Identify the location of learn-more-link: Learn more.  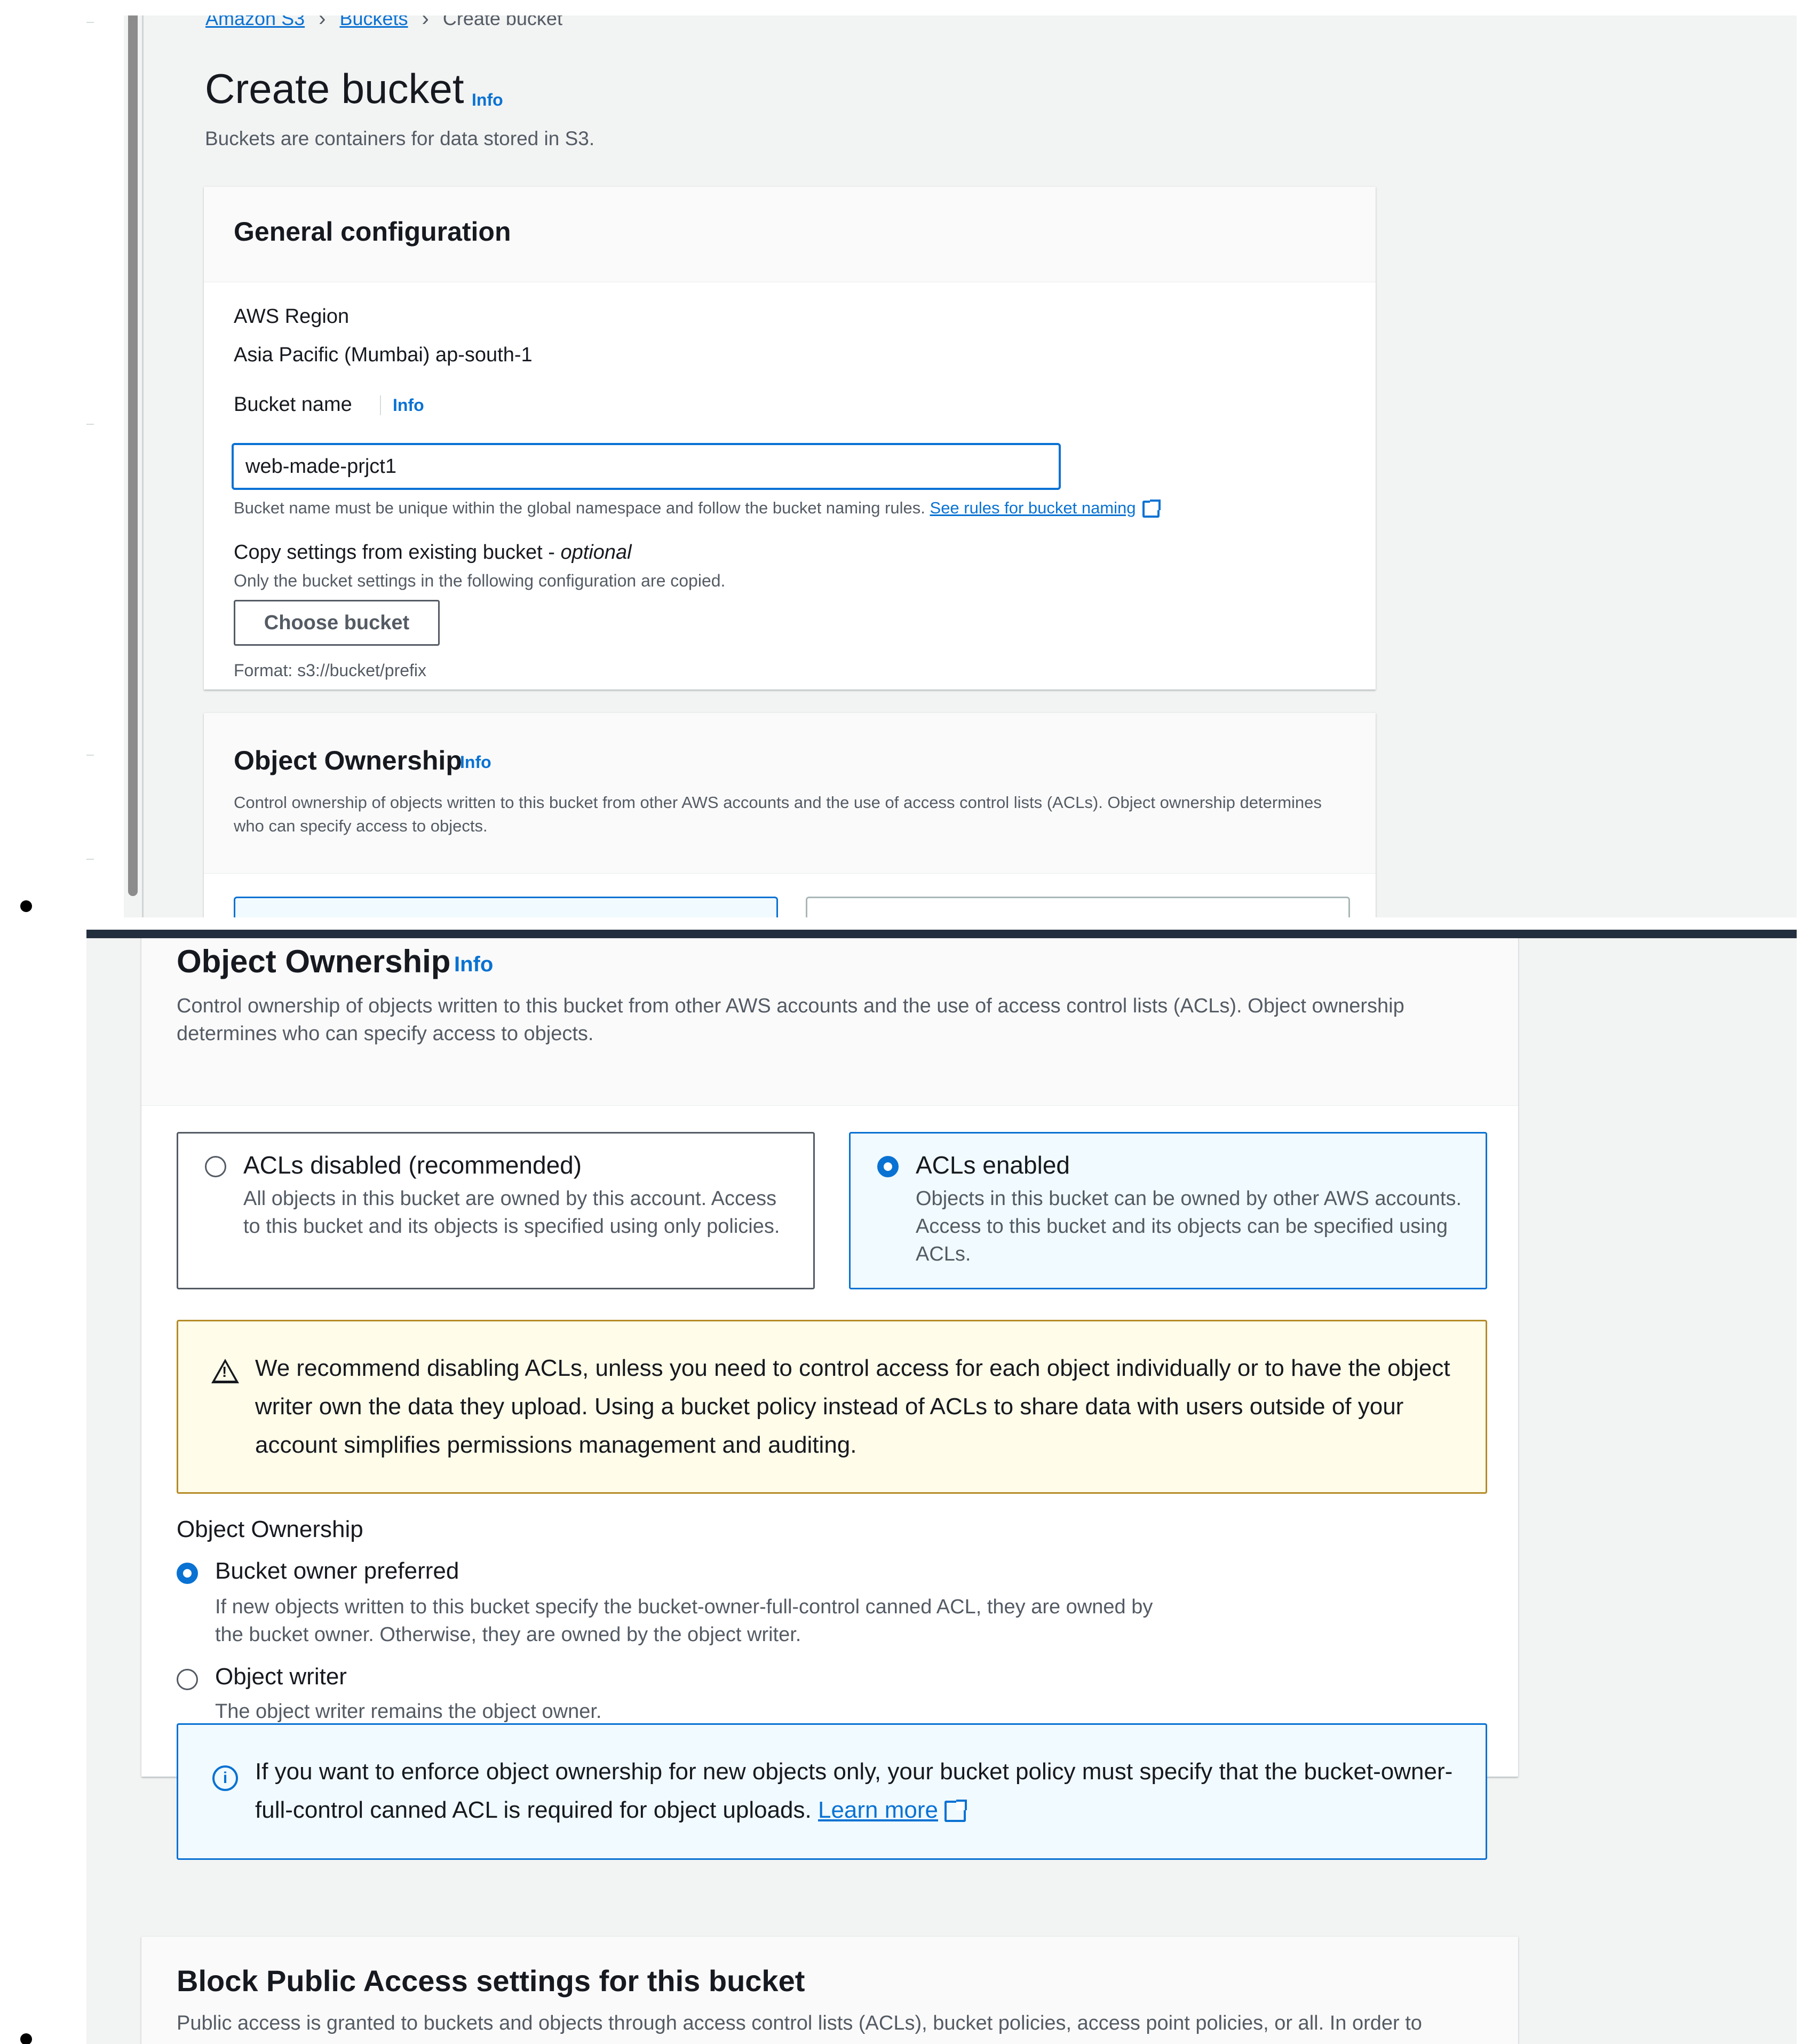
(878, 1810).